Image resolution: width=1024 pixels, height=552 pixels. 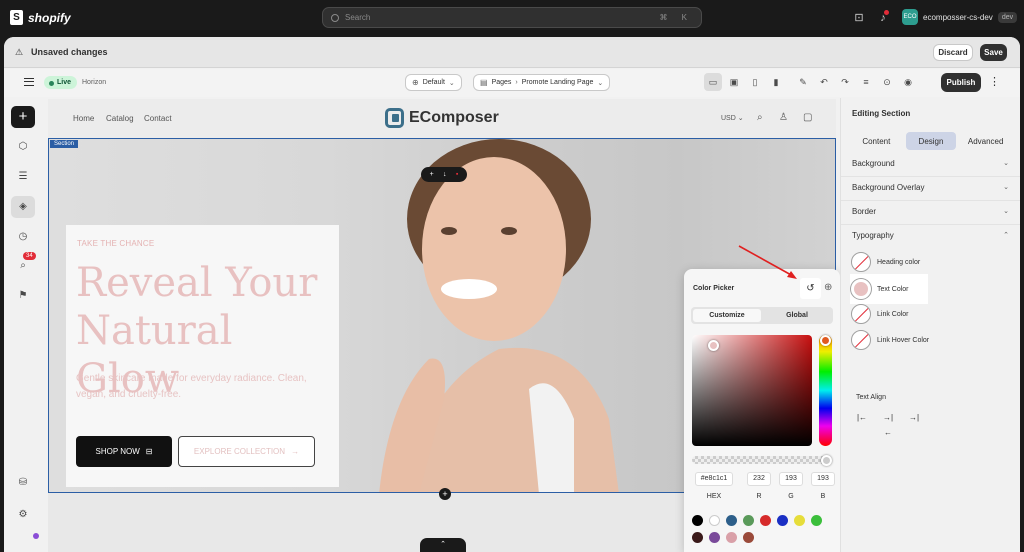 I want to click on link-hover-color-control: Link Hover Color, so click(x=890, y=340).